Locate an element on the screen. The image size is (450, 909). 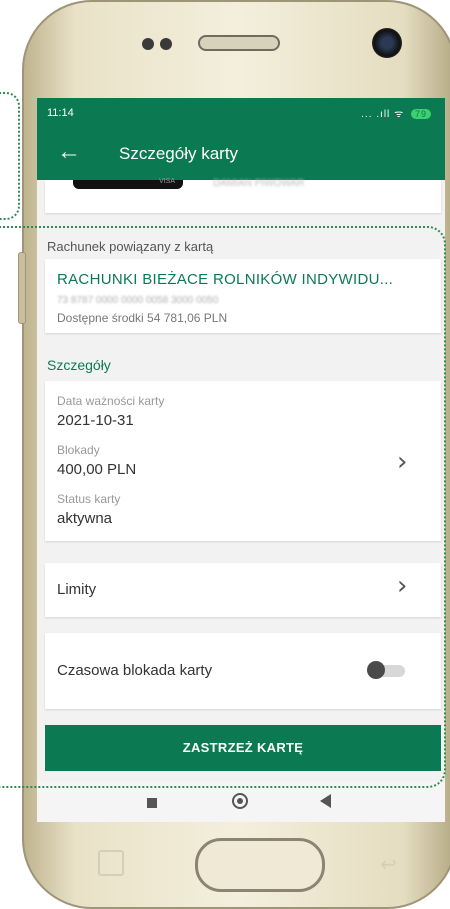
signal-icon: ... .ıll is located at coordinates (376, 114).